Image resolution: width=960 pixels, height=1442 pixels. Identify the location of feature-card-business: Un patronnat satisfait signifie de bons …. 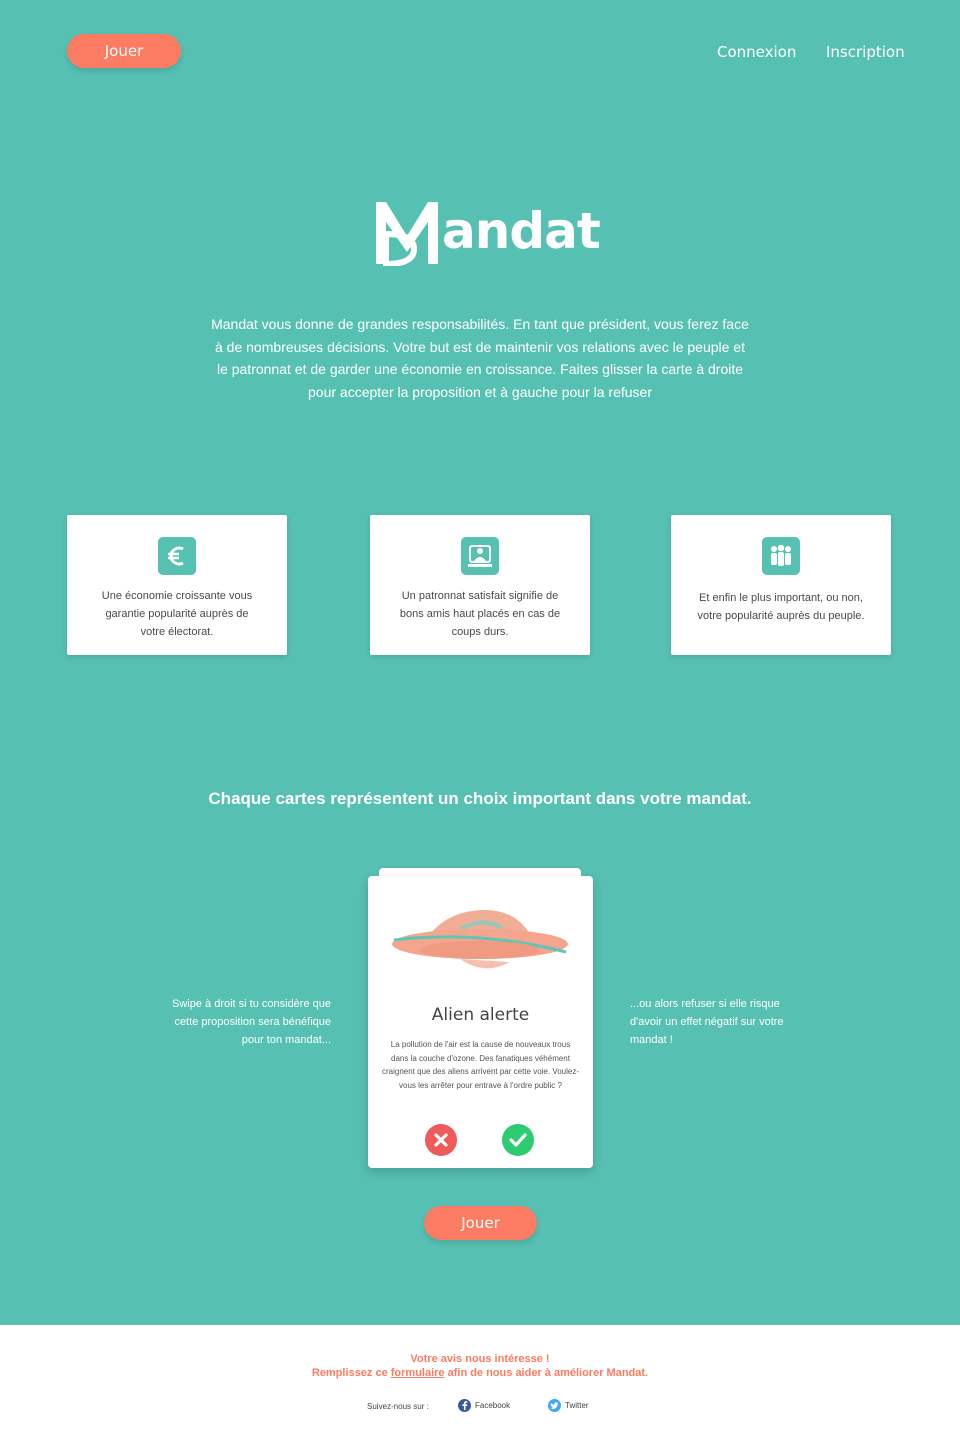
(480, 585).